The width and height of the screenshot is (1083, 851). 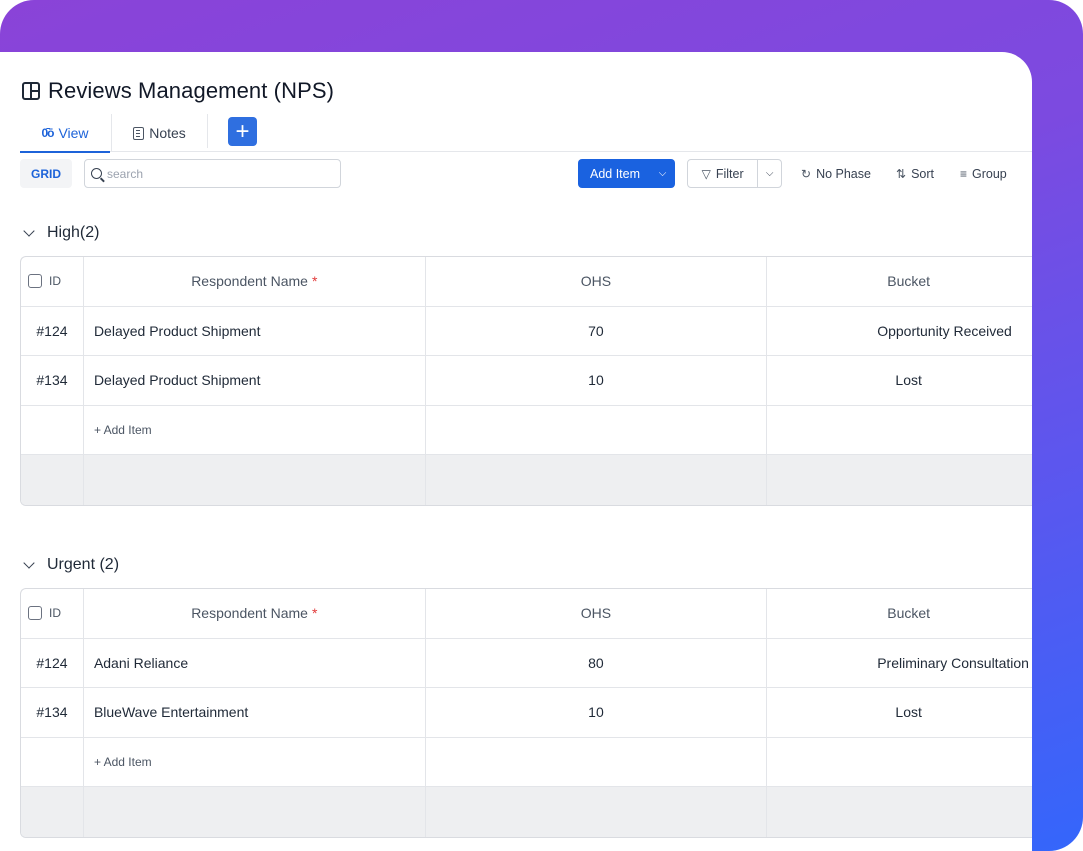 I want to click on add-tab-button: +, so click(x=242, y=131).